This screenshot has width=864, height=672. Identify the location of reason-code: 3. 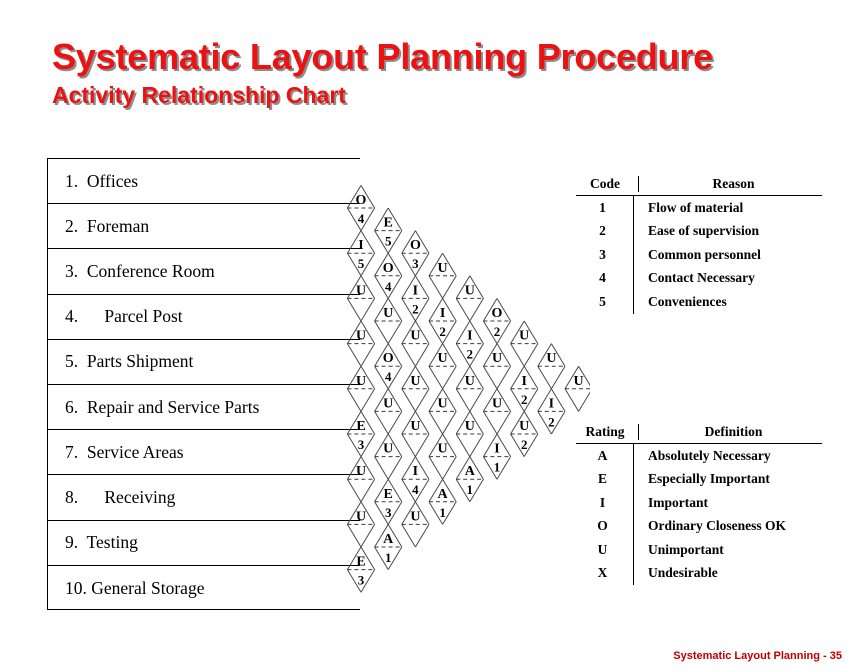
(605, 255).